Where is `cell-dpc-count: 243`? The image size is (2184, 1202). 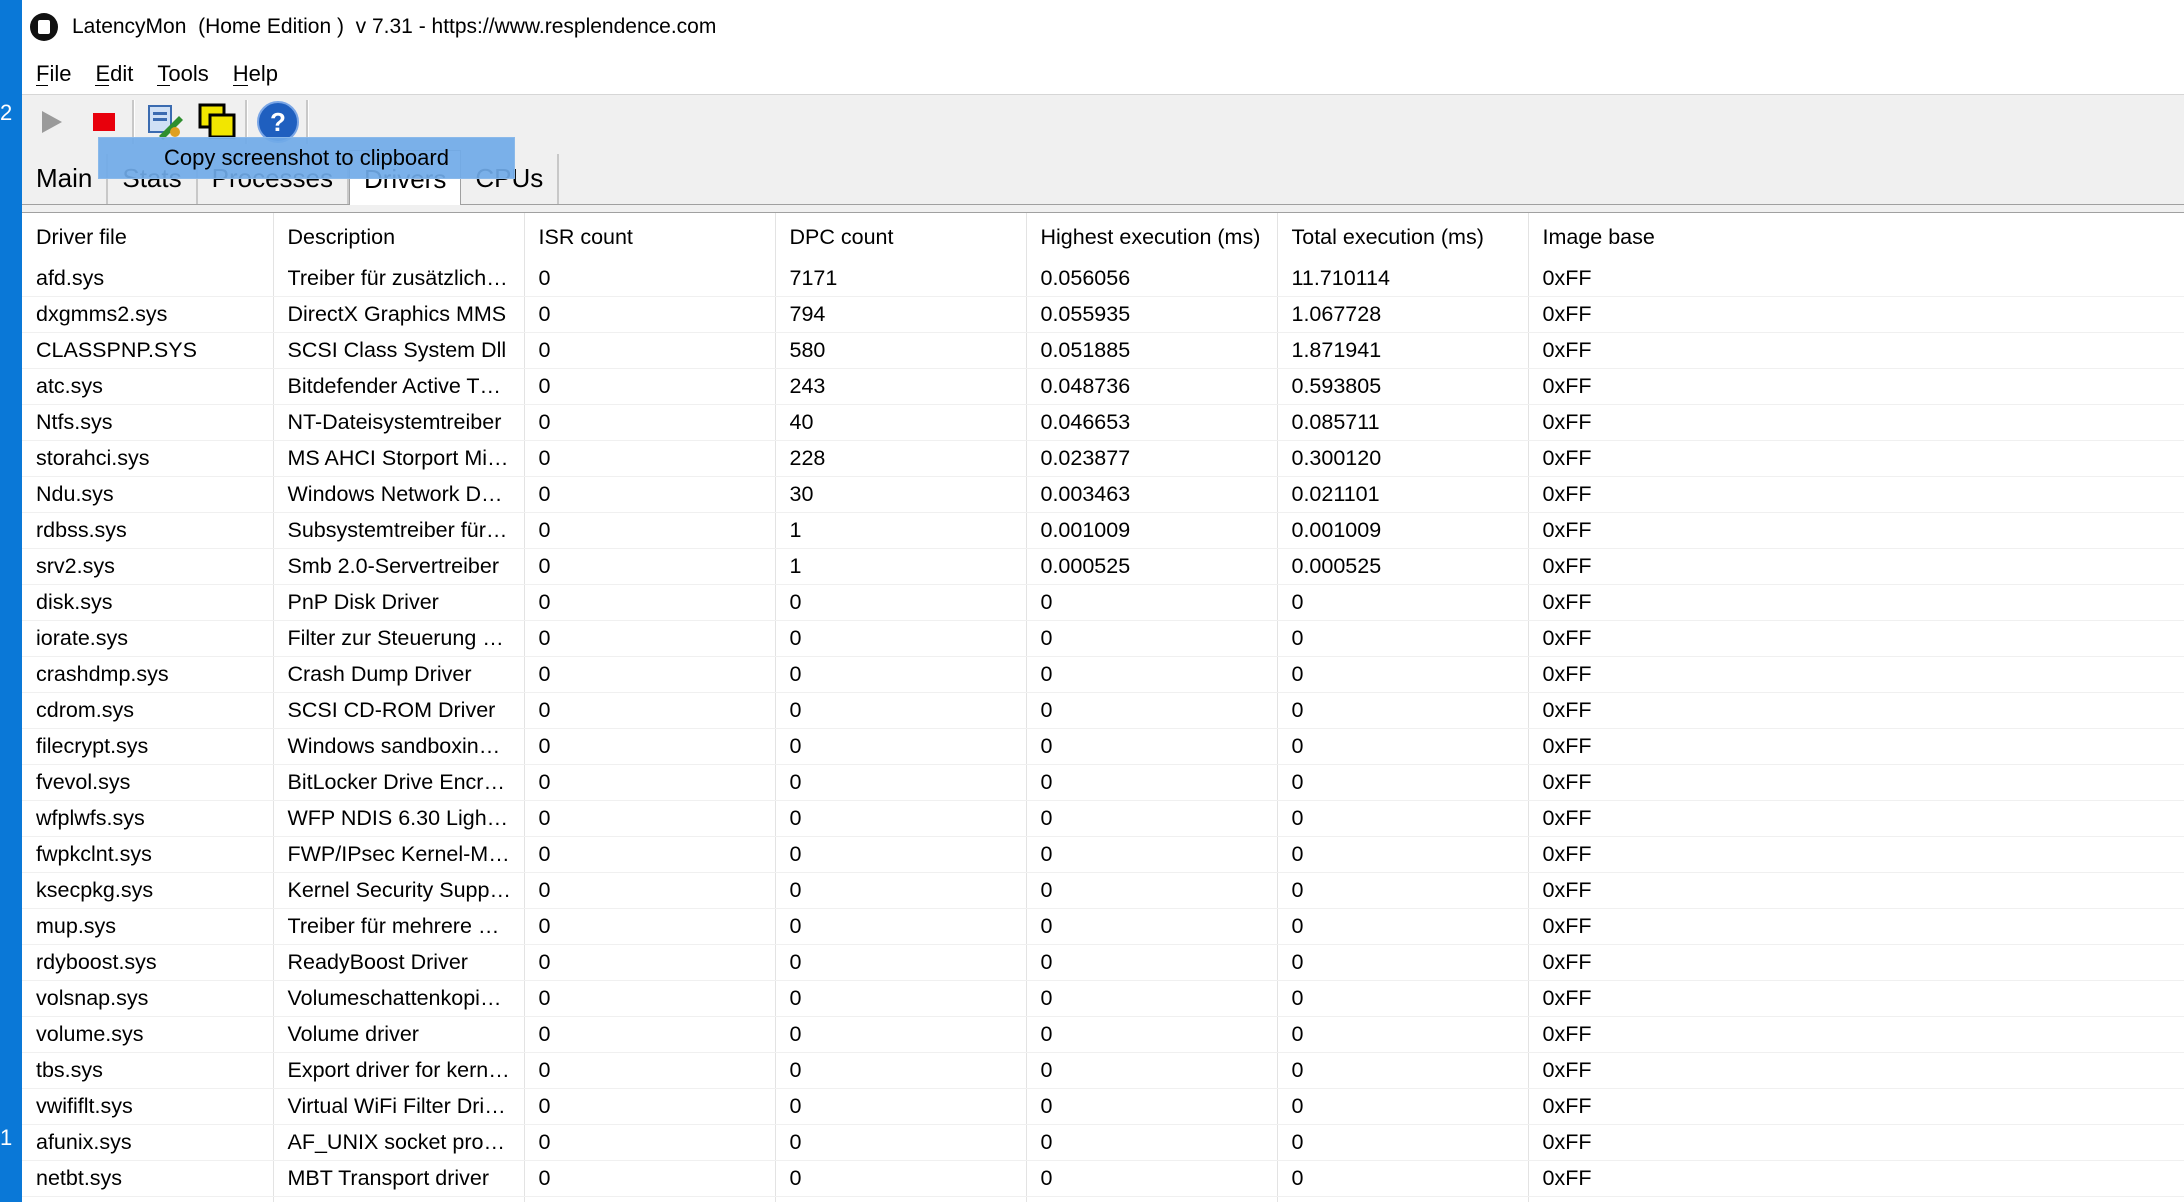 cell-dpc-count: 243 is located at coordinates (901, 386).